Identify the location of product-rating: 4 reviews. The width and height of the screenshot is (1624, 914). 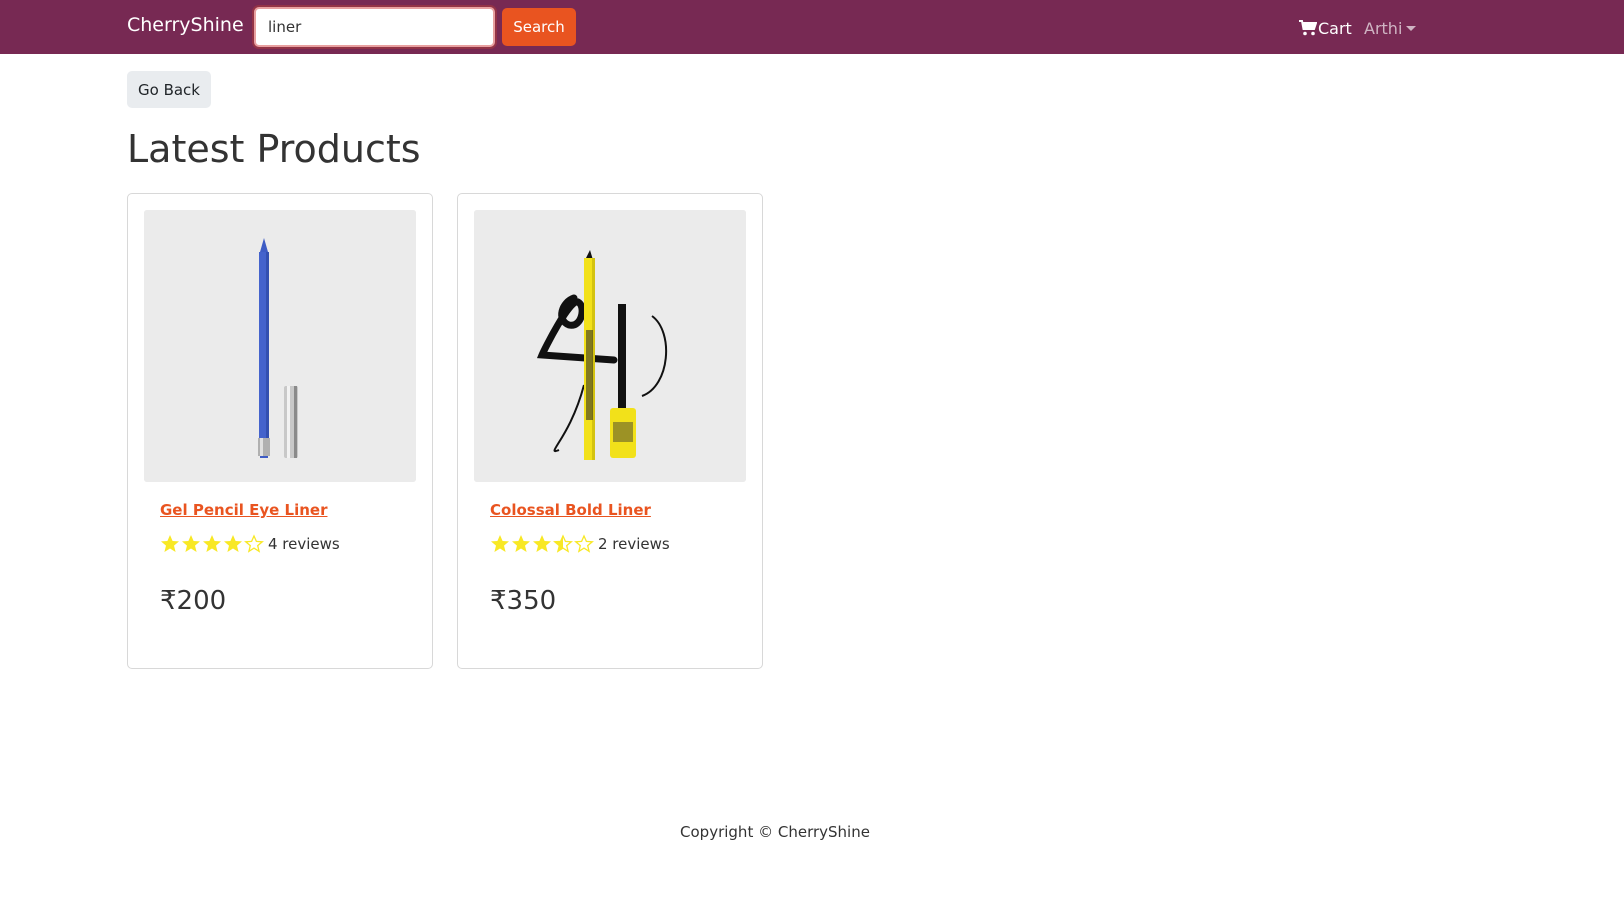
(250, 544).